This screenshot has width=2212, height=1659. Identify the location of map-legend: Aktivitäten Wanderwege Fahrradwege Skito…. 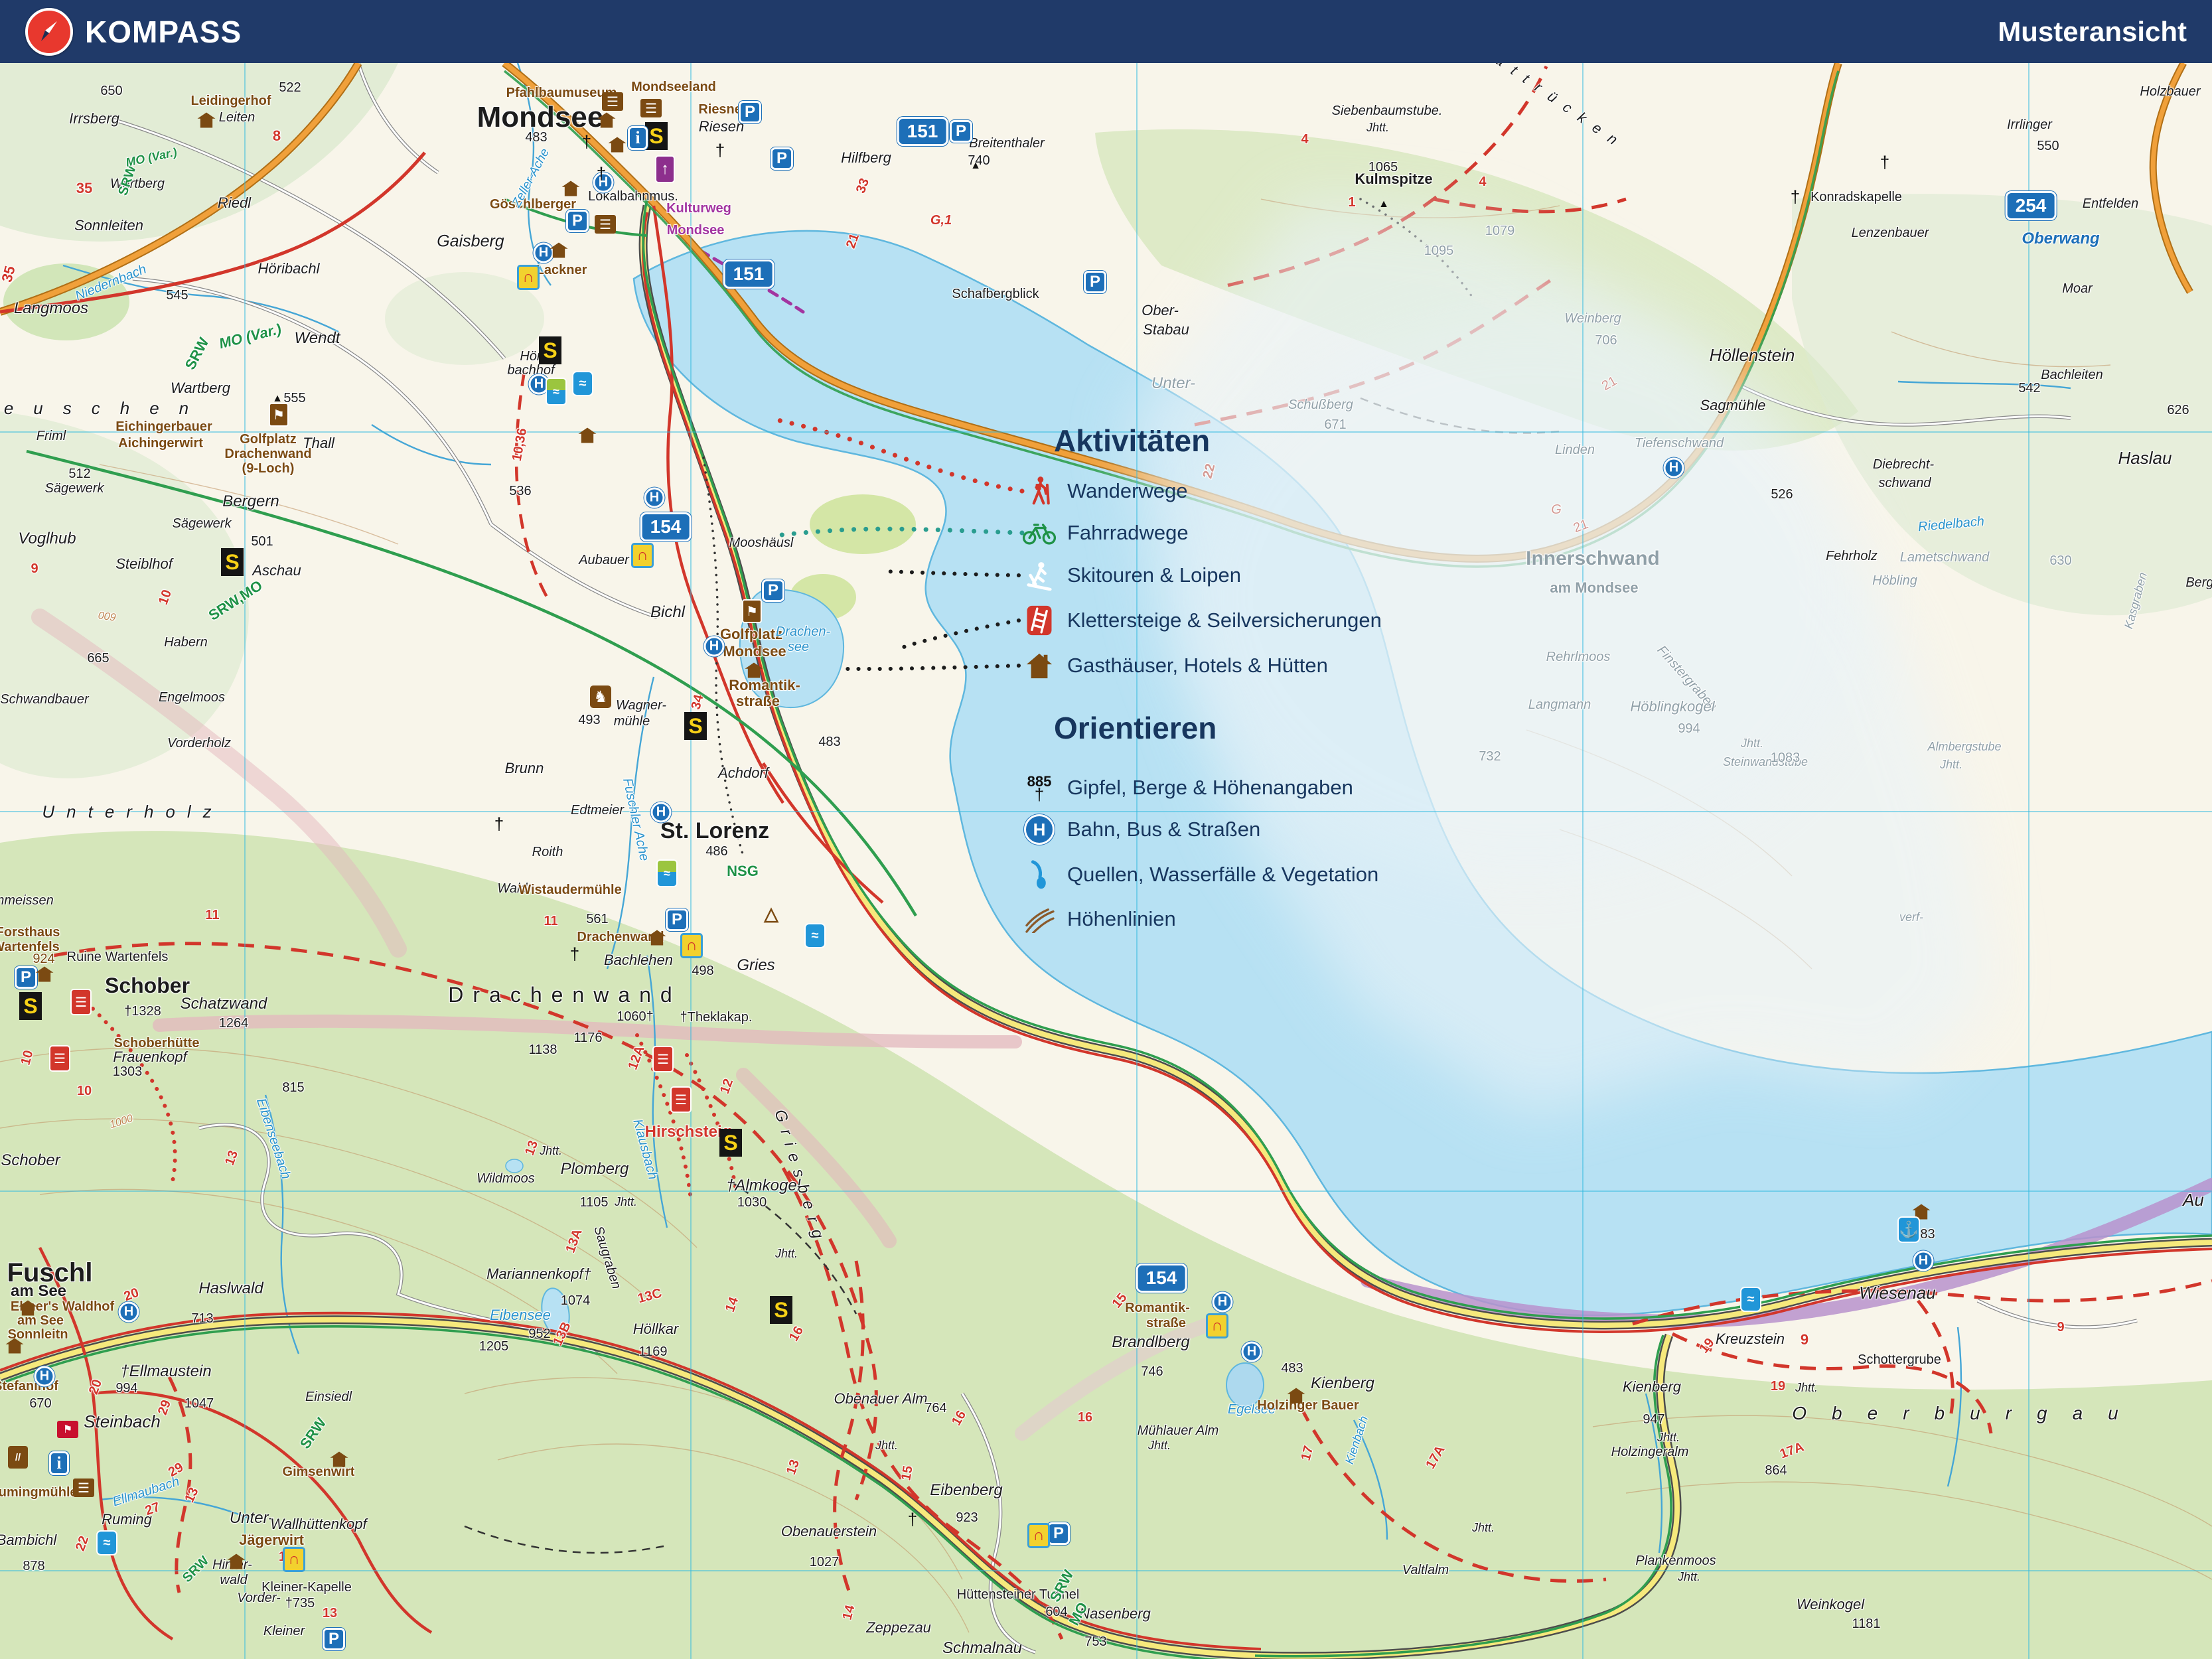
(1267, 634).